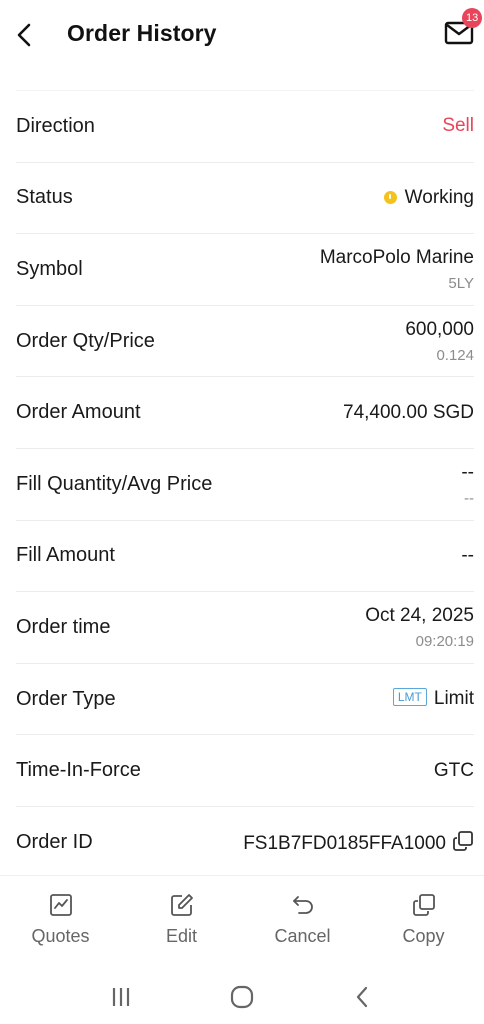 This screenshot has width=484, height=1024. Describe the element at coordinates (439, 329) in the screenshot. I see `order-qty: 600,000` at that location.